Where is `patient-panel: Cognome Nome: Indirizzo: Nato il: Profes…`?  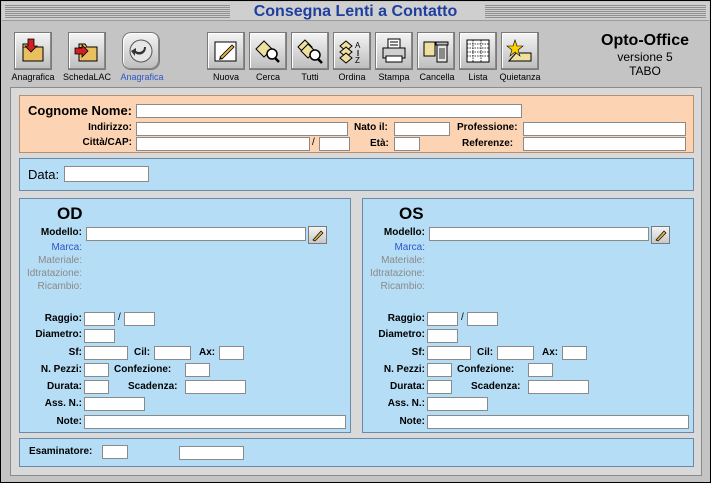
patient-panel: Cognome Nome: Indirizzo: Nato il: Profes… is located at coordinates (356, 124).